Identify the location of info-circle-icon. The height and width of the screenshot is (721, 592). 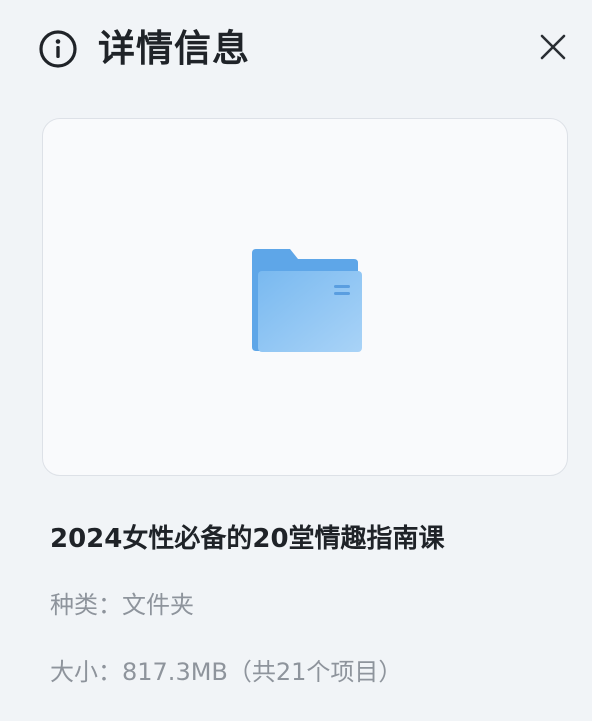
(58, 49).